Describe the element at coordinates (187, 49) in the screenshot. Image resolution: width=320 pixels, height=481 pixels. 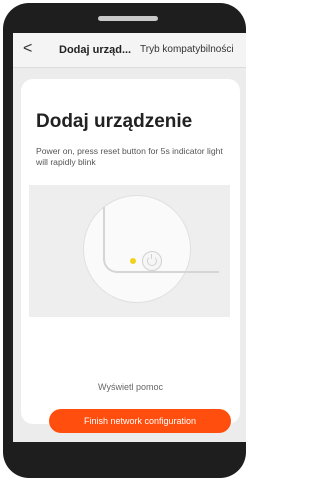
I see `compatibility-mode-link: Tryb kompatybilności` at that location.